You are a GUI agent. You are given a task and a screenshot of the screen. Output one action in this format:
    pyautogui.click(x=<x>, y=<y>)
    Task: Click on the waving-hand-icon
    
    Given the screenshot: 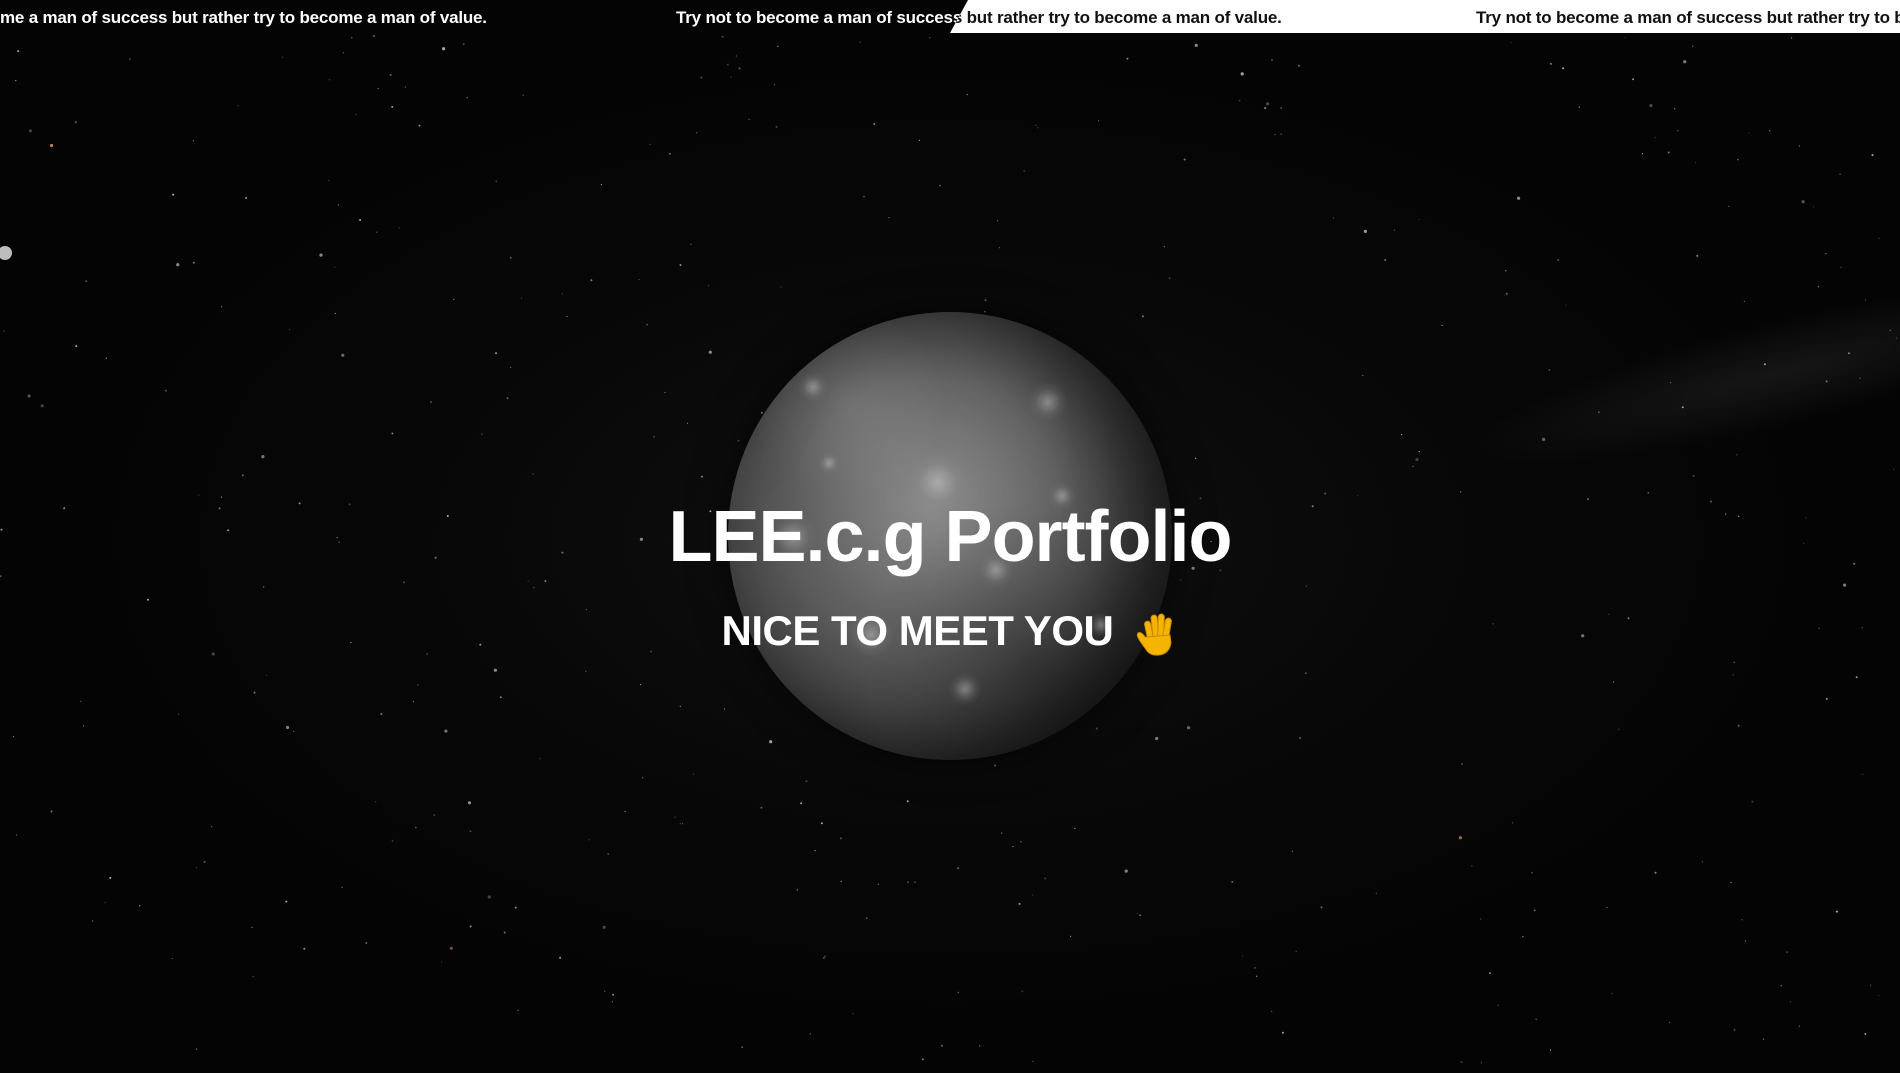 What is the action you would take?
    pyautogui.click(x=1154, y=634)
    